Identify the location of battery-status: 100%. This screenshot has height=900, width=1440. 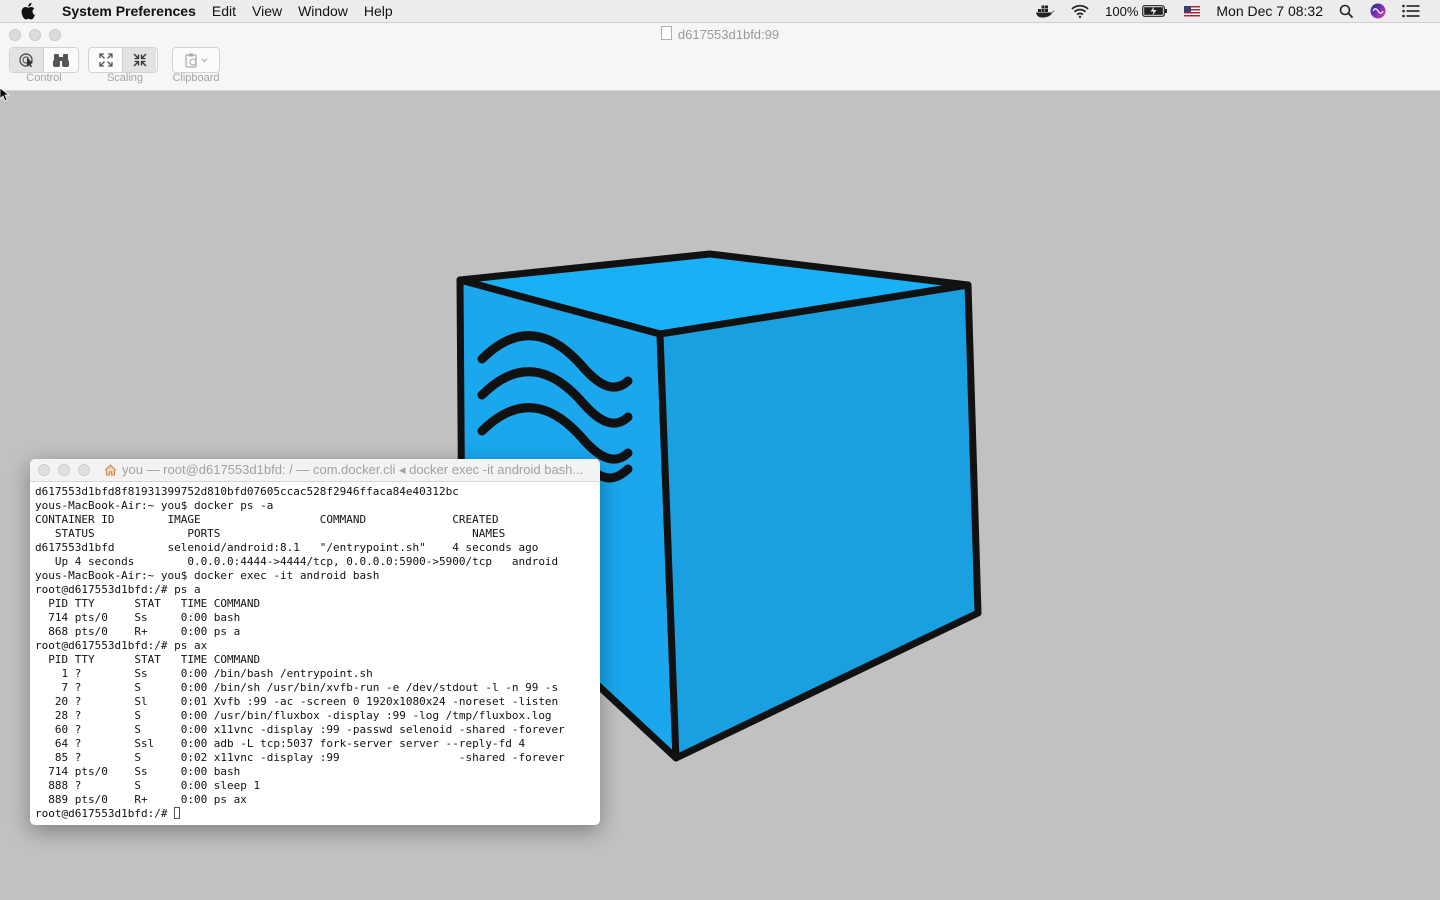
(1136, 11).